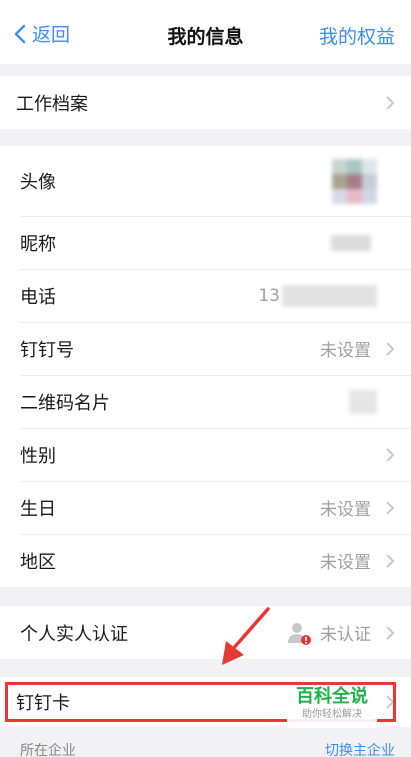 The image size is (411, 757). I want to click on avatar, so click(354, 181).